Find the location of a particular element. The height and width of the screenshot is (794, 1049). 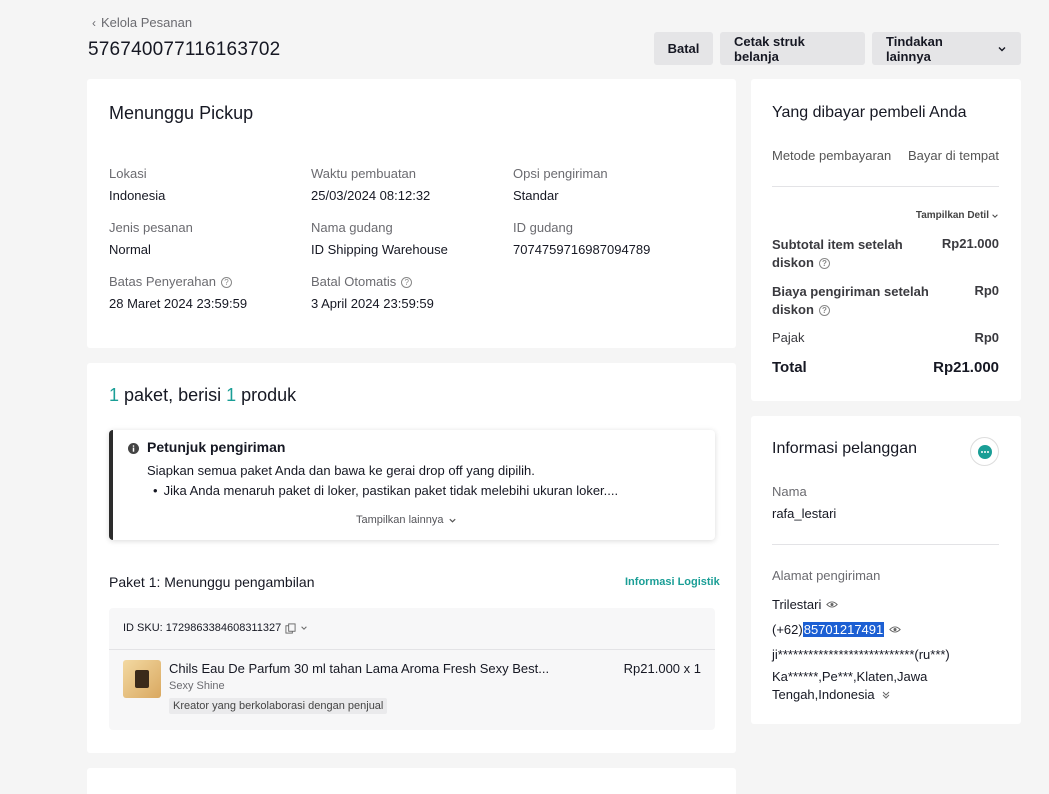

phone-row: (+62) 85701217491 is located at coordinates (837, 629).